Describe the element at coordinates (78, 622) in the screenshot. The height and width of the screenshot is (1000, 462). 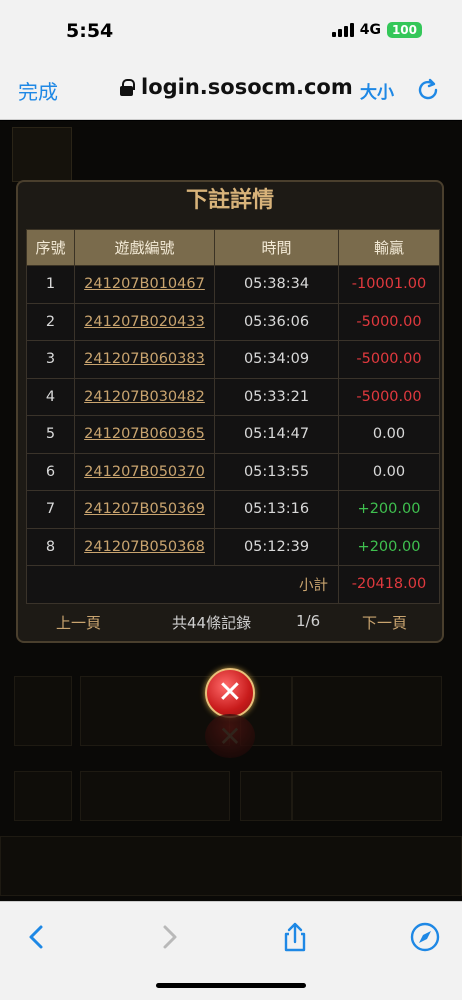
I see `prev-page-button: 上一頁` at that location.